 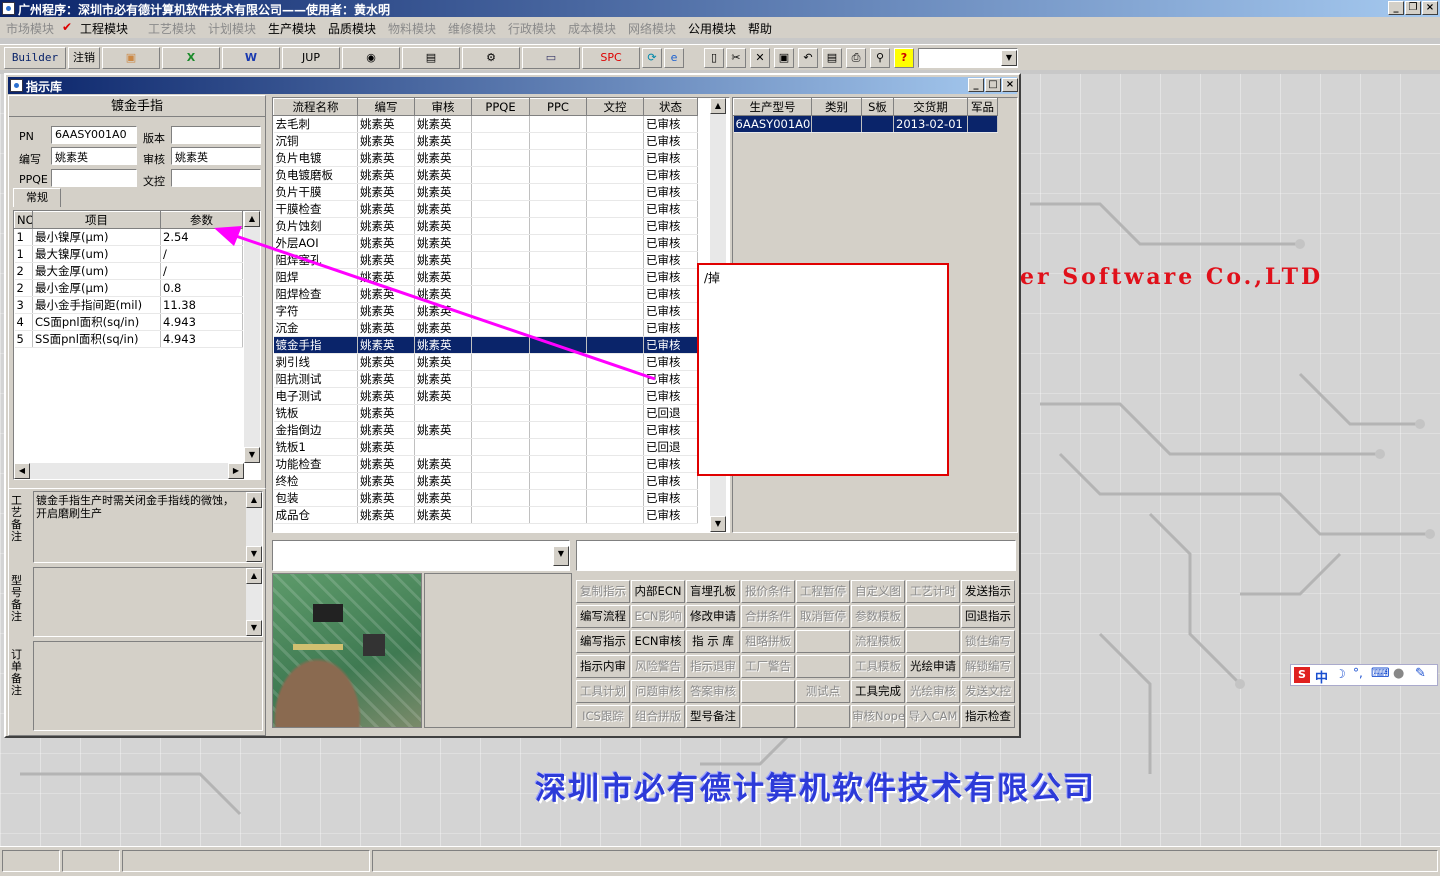 What do you see at coordinates (254, 527) in the screenshot?
I see `craft-note-scroll: ▲ ▼` at bounding box center [254, 527].